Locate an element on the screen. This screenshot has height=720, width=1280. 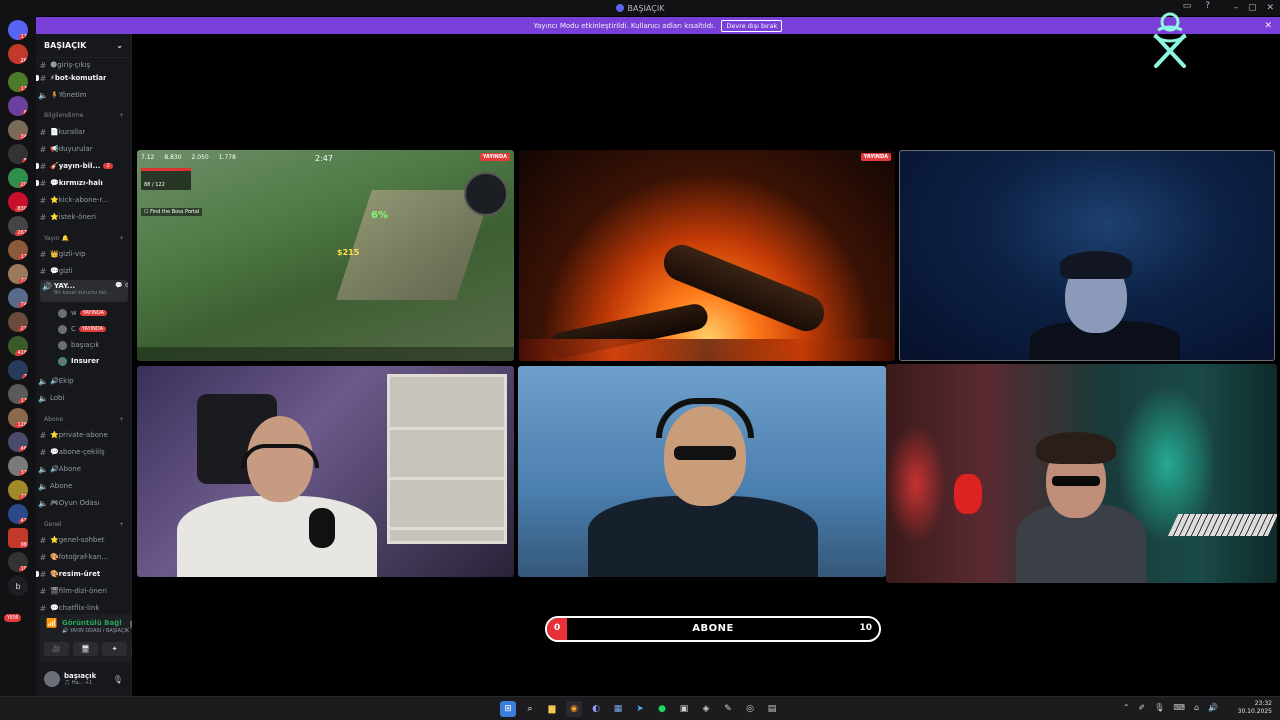
channel-gizli: # 💬gizli is located at coordinates (84, 271).